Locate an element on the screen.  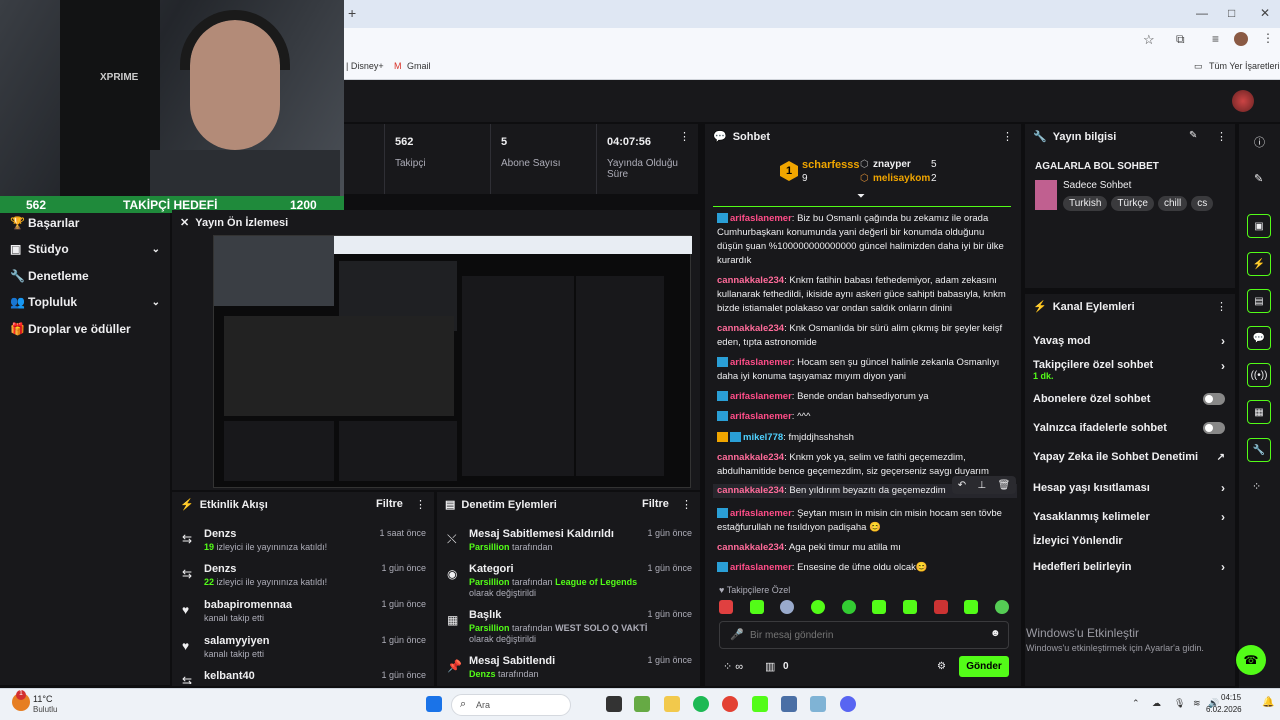
chat-more-icon: ⋮ is located at coordinates (1007, 136).